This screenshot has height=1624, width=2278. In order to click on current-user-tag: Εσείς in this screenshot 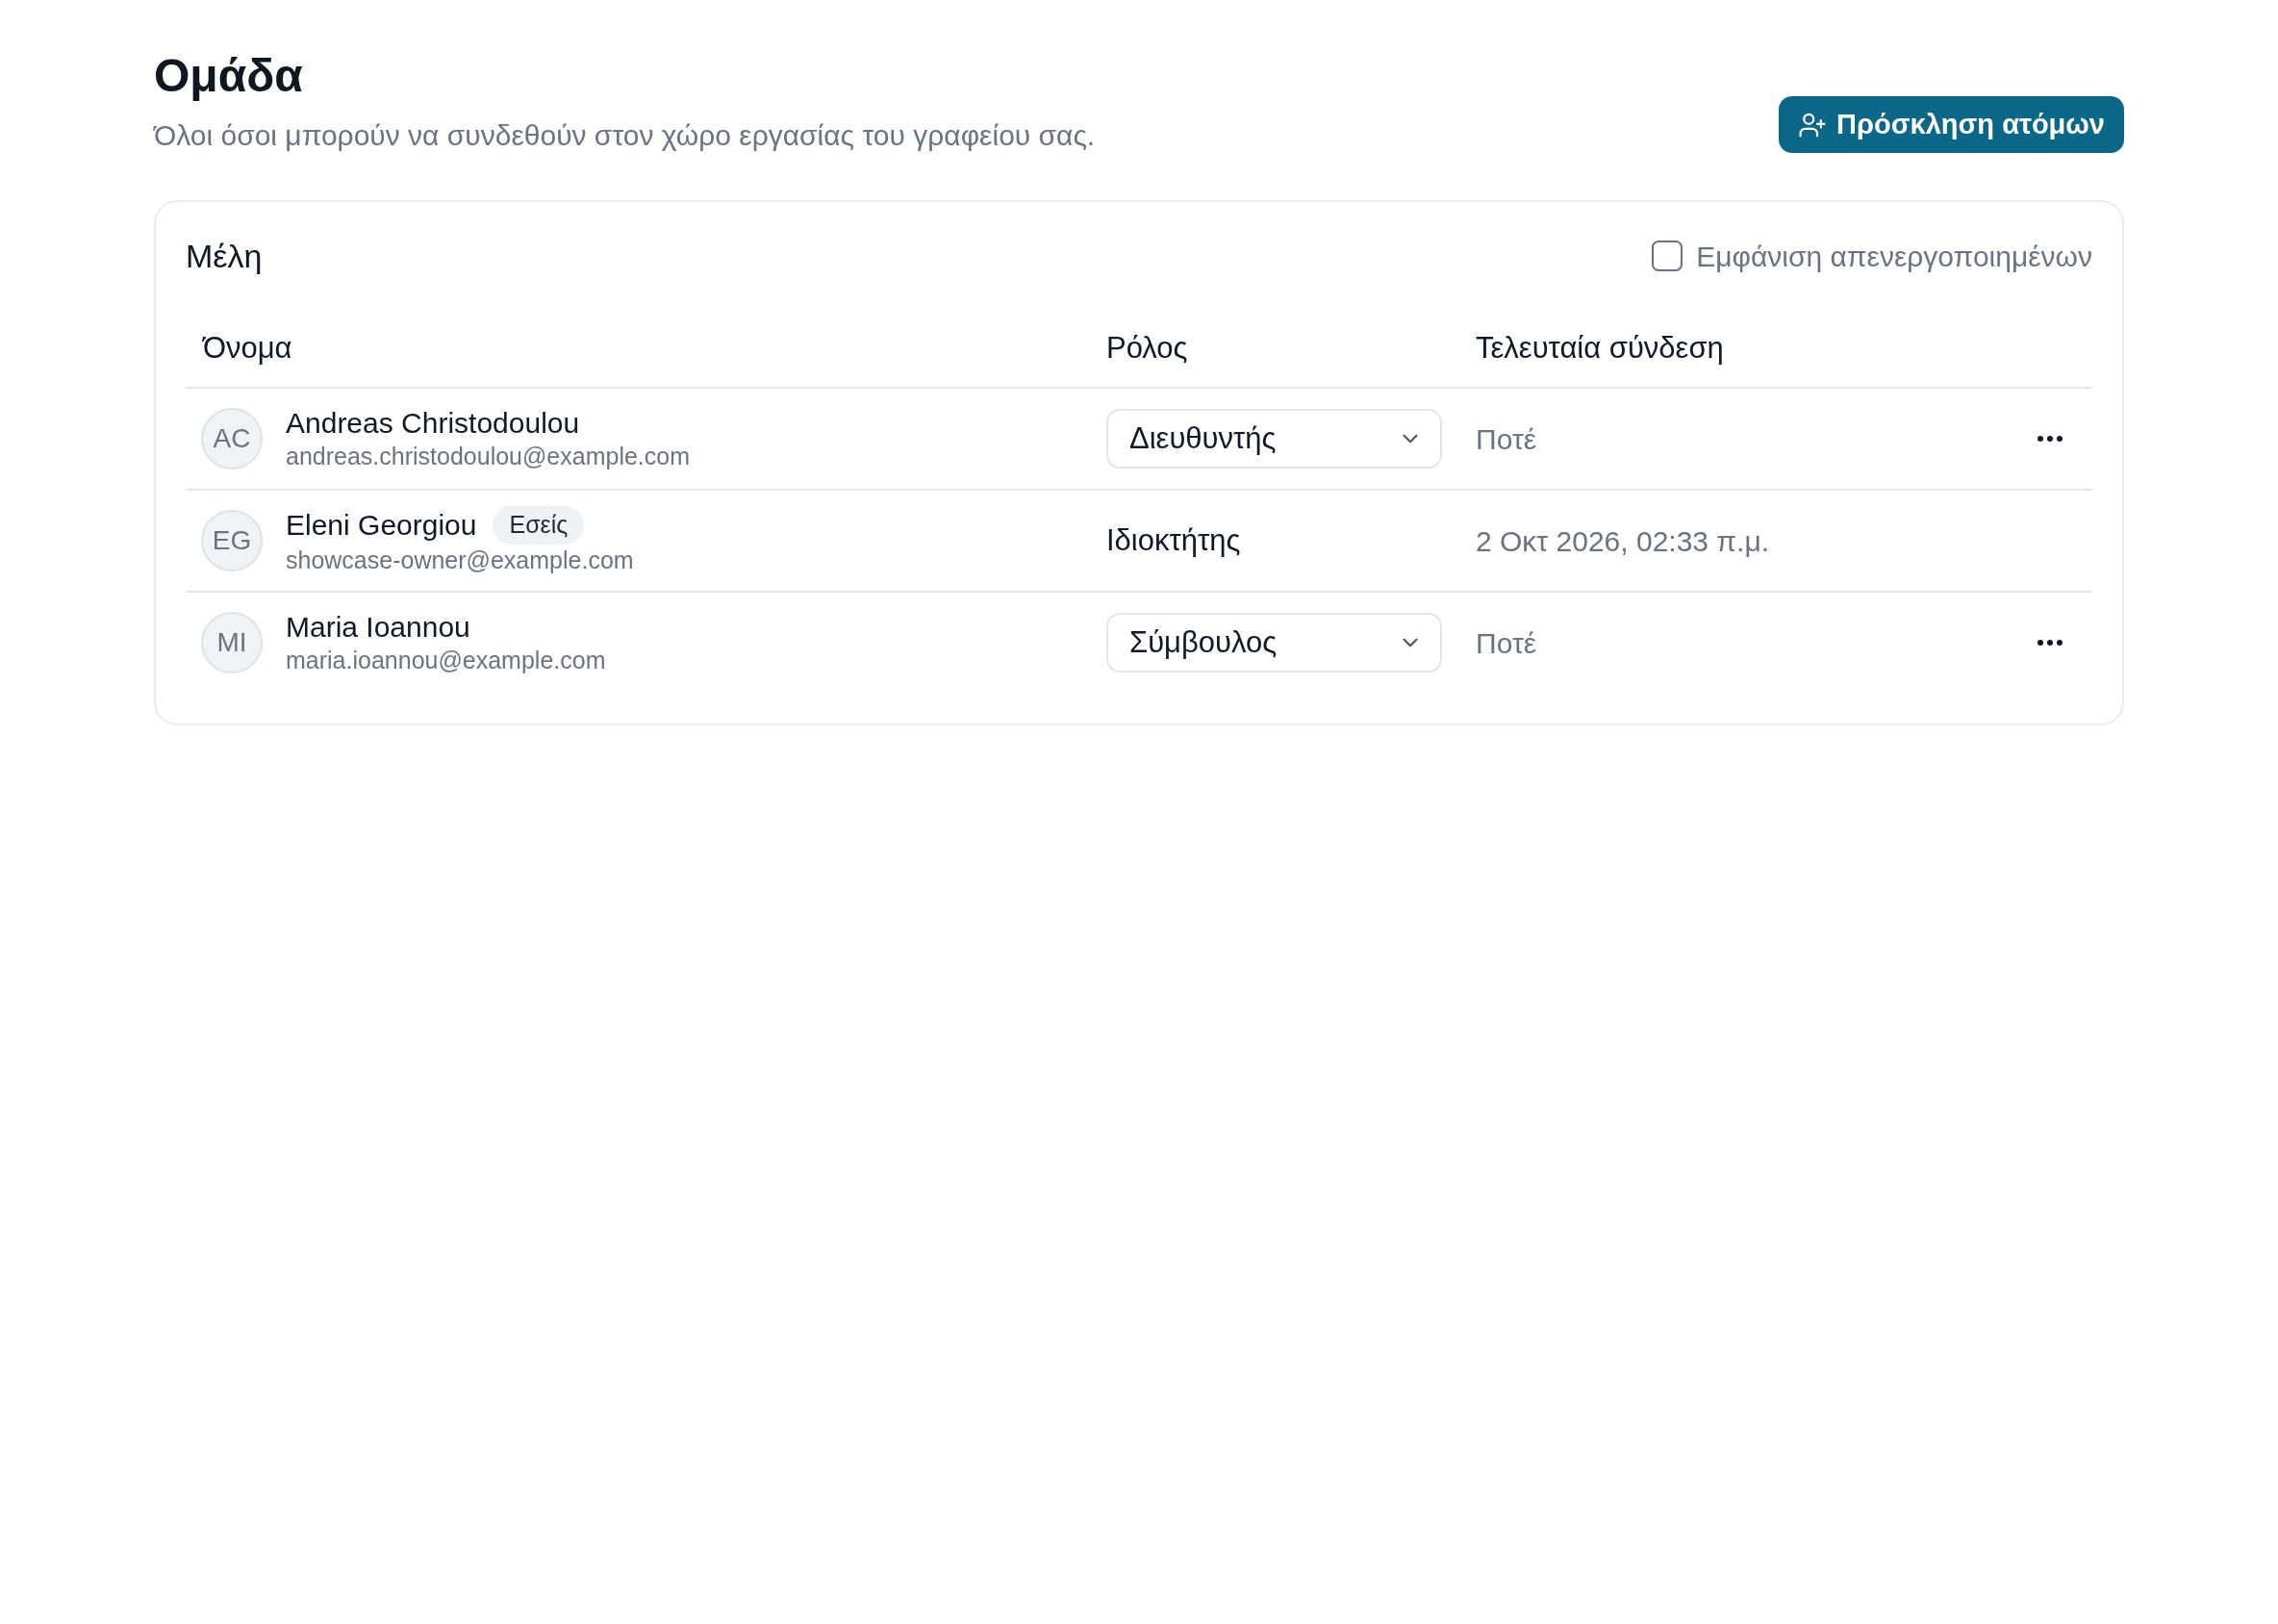, I will do `click(539, 525)`.